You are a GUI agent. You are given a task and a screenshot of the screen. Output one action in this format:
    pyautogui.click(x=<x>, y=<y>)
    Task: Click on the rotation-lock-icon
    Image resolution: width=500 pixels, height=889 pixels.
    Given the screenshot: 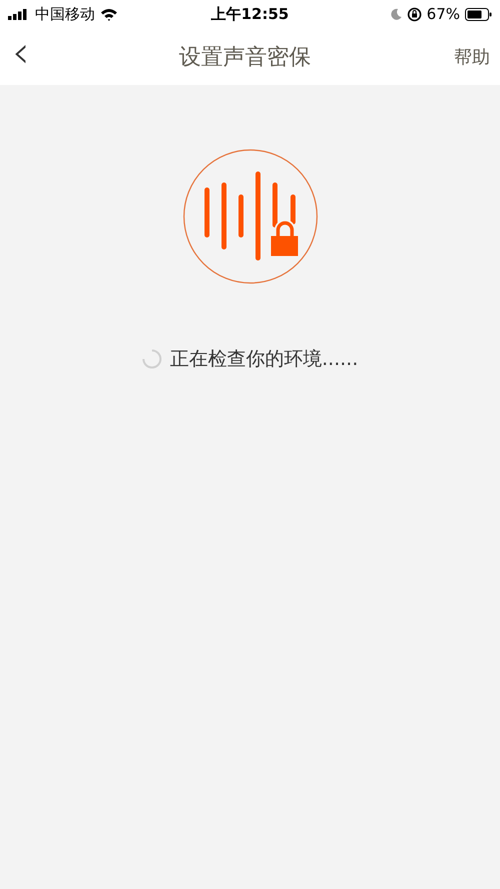 What is the action you would take?
    pyautogui.click(x=414, y=14)
    